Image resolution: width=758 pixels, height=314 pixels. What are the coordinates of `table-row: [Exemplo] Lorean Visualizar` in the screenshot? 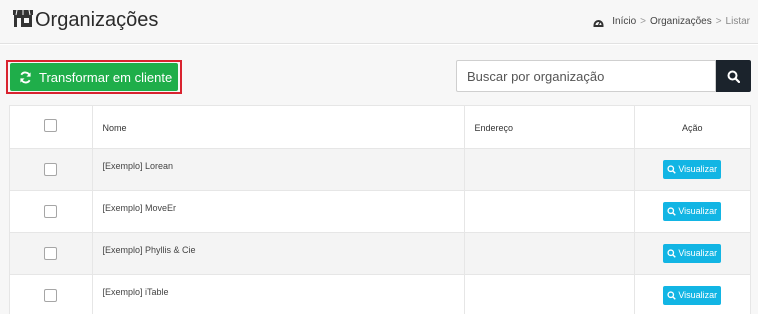 It's located at (380, 169).